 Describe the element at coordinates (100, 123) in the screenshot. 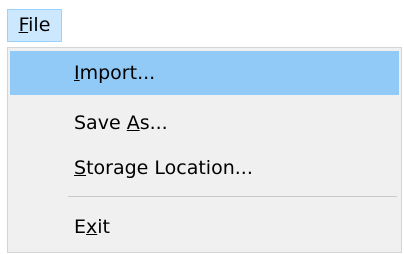

I see `menu-item-save-as-pre: Save` at that location.